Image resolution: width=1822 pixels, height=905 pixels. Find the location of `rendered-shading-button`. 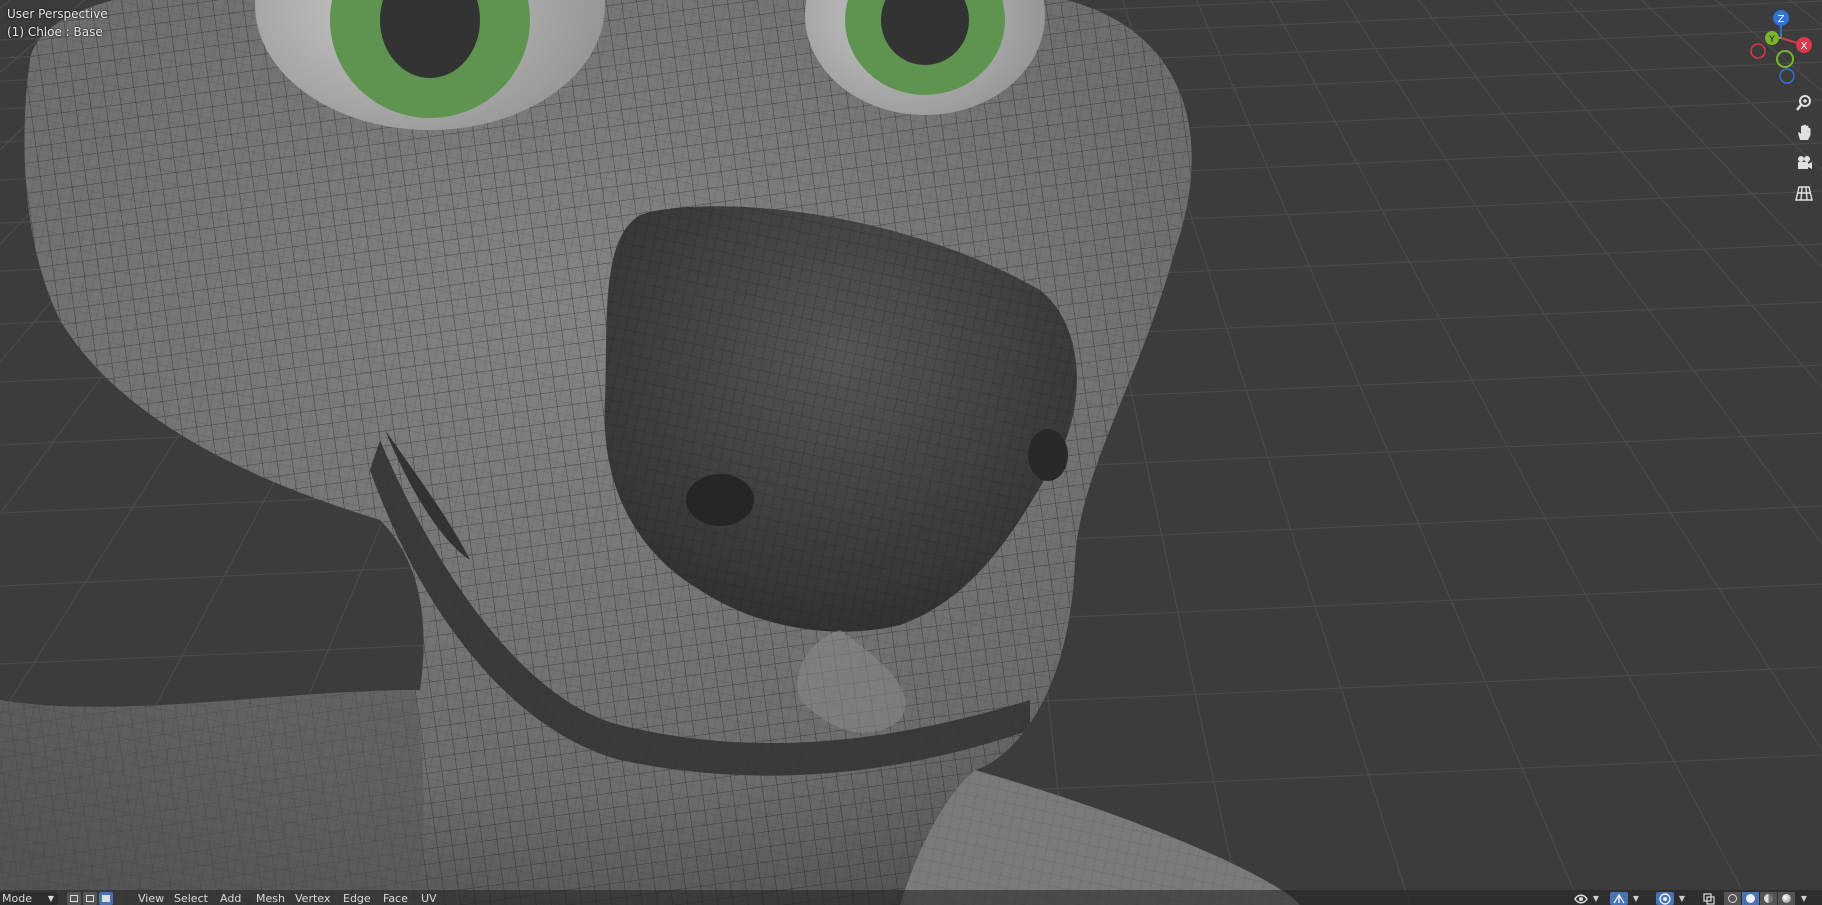

rendered-shading-button is located at coordinates (1786, 898).